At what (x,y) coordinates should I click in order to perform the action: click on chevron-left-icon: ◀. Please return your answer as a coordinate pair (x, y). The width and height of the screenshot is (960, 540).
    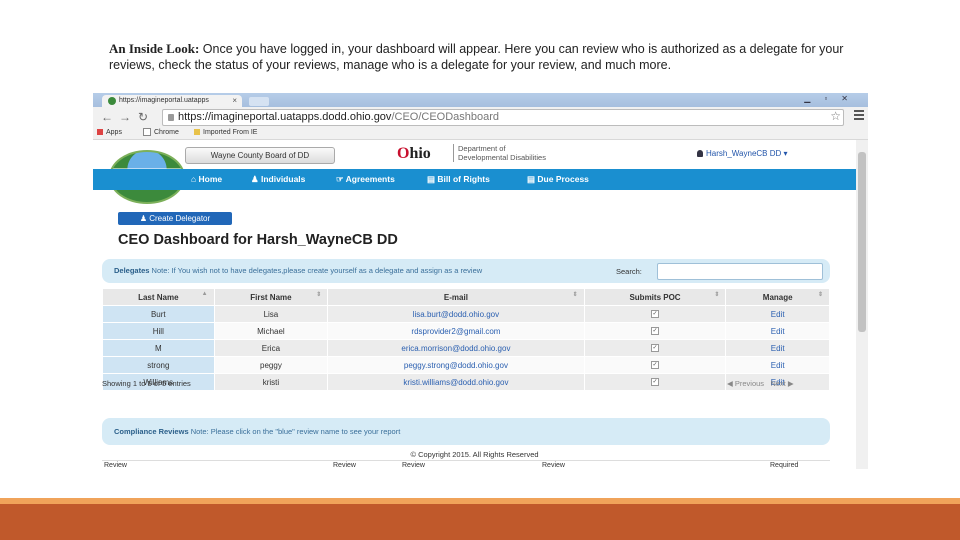
    Looking at the image, I should click on (731, 383).